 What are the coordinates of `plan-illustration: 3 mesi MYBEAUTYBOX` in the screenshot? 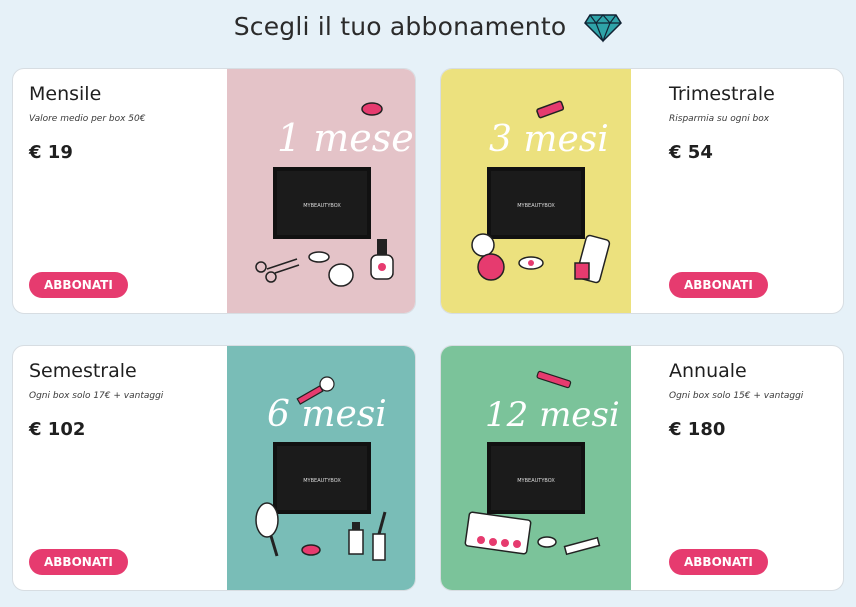 It's located at (536, 191).